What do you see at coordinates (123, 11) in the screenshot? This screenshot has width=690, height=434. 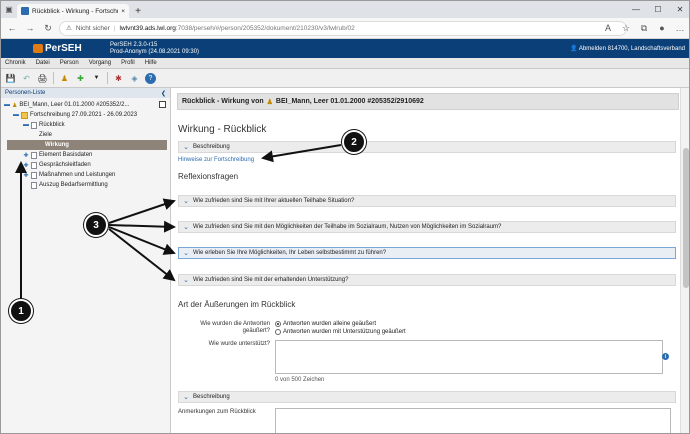 I see `tab-close-icon: ×` at bounding box center [123, 11].